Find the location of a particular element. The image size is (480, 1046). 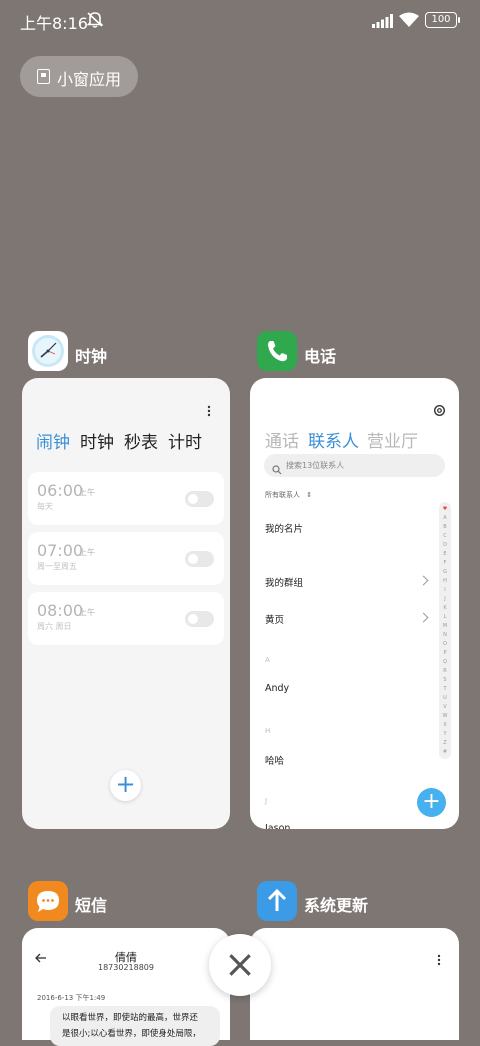

wifi-icon is located at coordinates (409, 22).